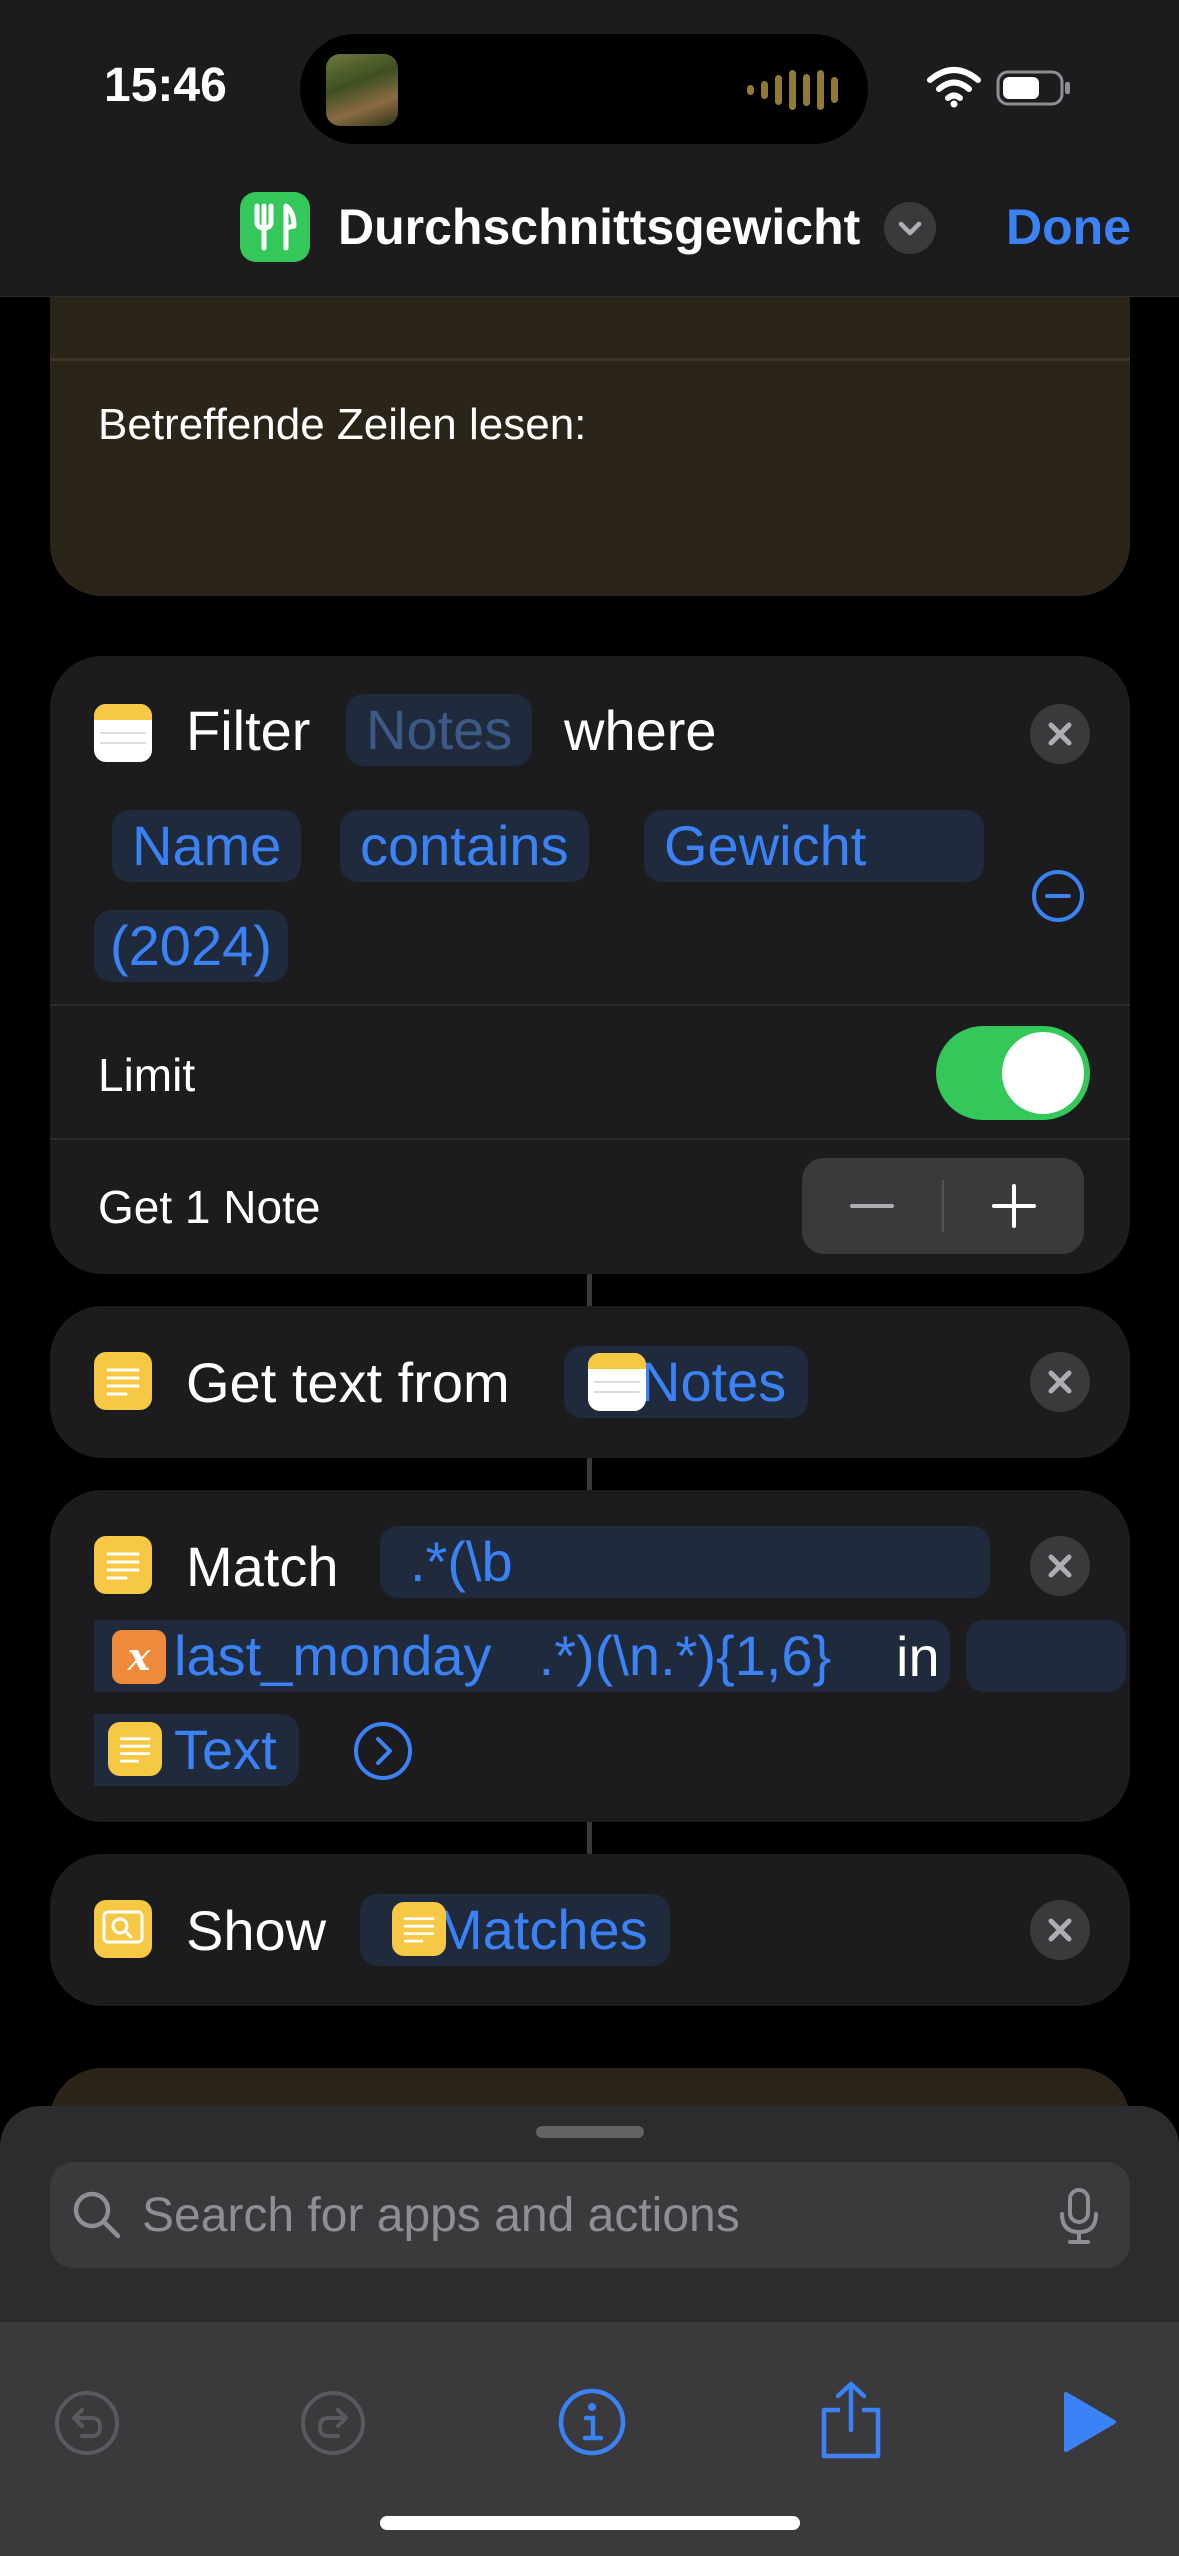 The image size is (1179, 2556). I want to click on plus-icon, so click(1014, 1206).